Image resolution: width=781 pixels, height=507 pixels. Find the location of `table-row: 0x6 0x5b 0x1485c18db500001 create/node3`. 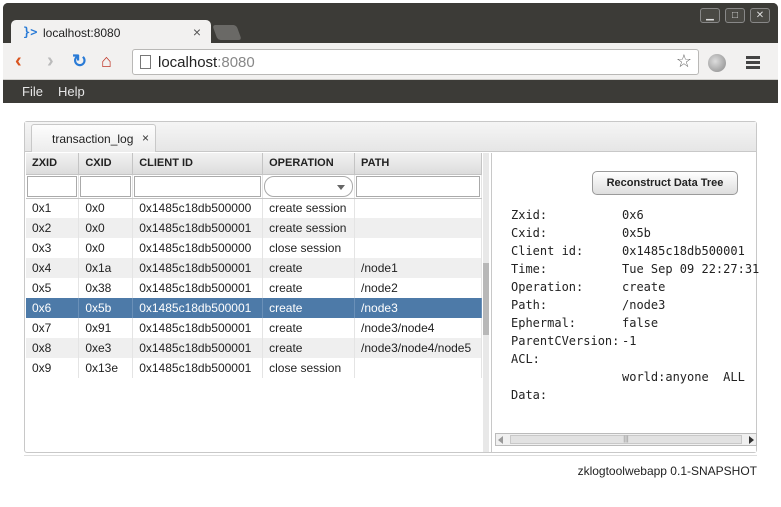

table-row: 0x6 0x5b 0x1485c18db500001 create/node3 is located at coordinates (254, 308).